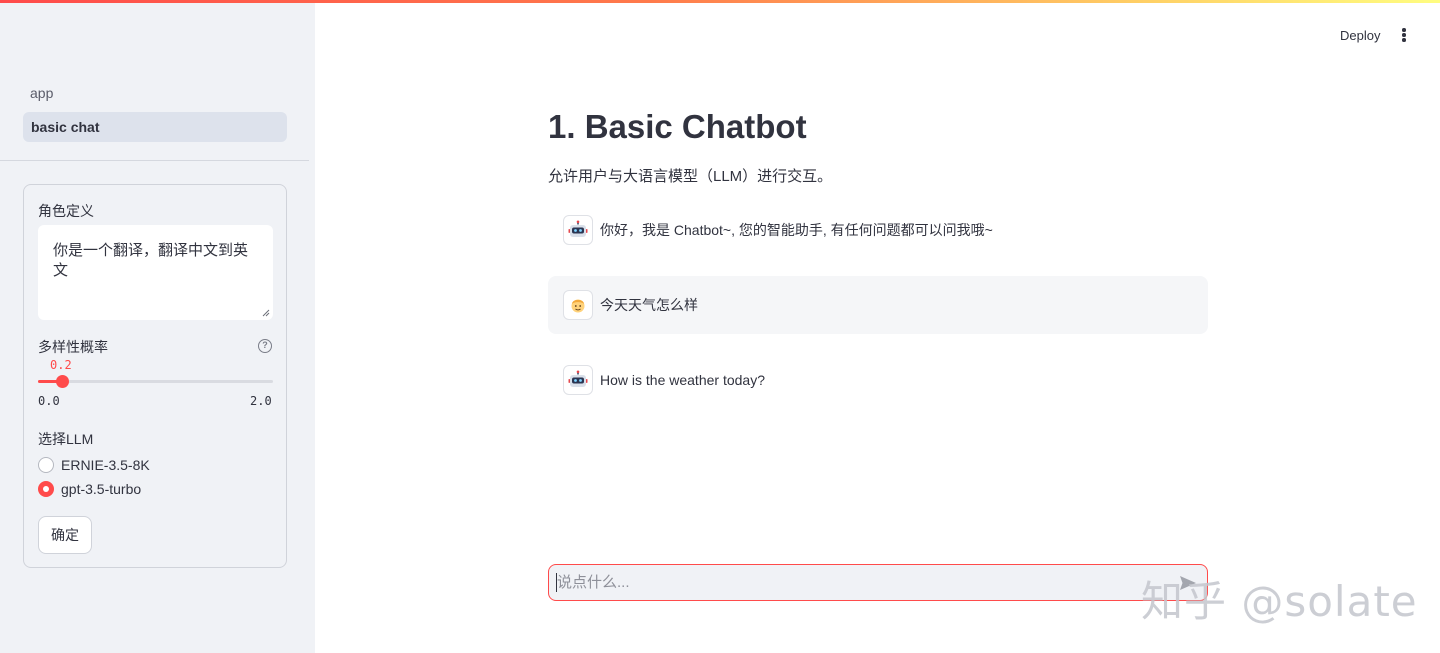 The width and height of the screenshot is (1440, 653). What do you see at coordinates (46, 465) in the screenshot?
I see `radio-unchecked-icon` at bounding box center [46, 465].